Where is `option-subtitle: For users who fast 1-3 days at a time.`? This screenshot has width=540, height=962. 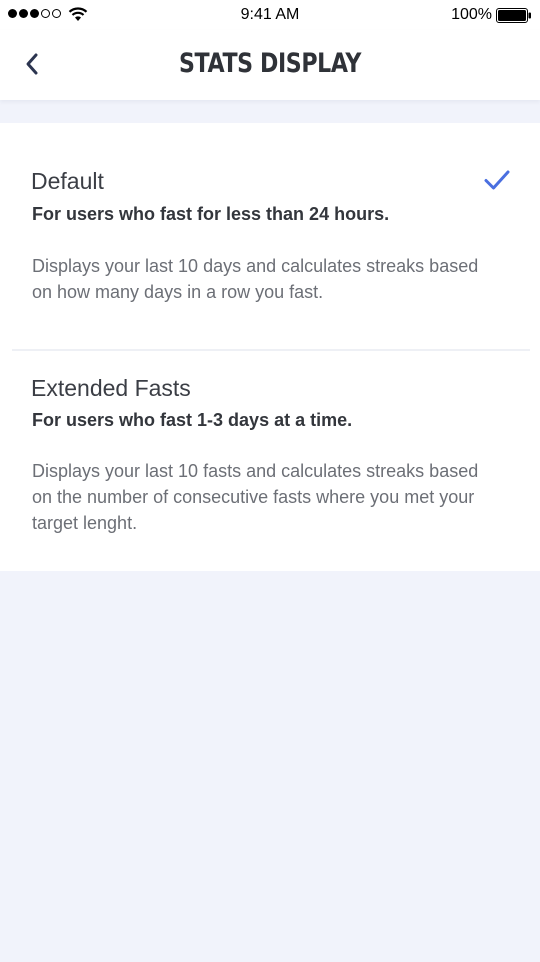
option-subtitle: For users who fast 1-3 days at a time. is located at coordinates (192, 420).